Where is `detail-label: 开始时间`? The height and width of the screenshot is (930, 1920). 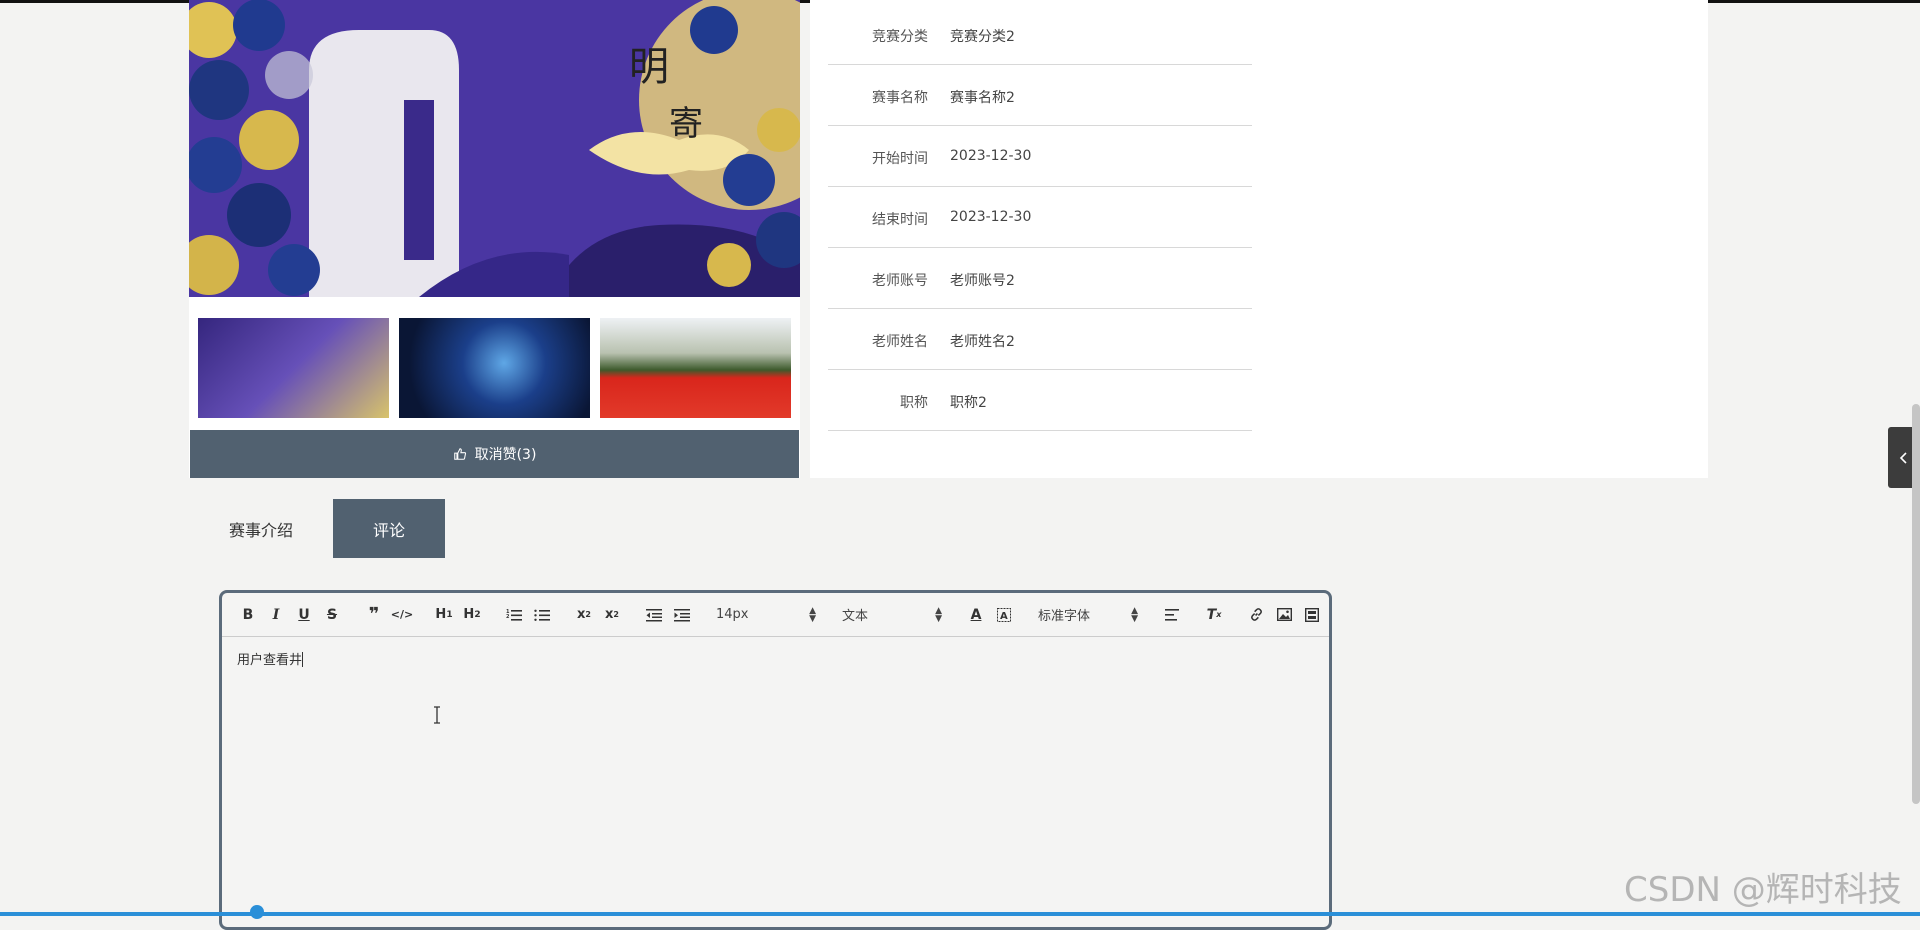
detail-label: 开始时间 is located at coordinates (900, 159).